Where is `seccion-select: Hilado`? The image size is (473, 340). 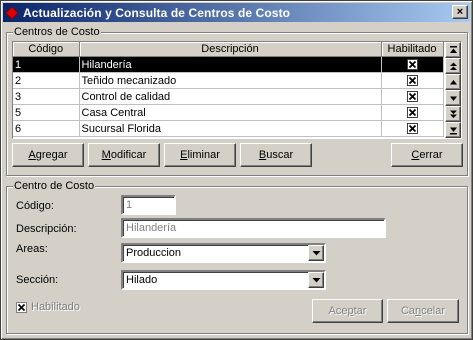
seccion-select: Hilado is located at coordinates (223, 280).